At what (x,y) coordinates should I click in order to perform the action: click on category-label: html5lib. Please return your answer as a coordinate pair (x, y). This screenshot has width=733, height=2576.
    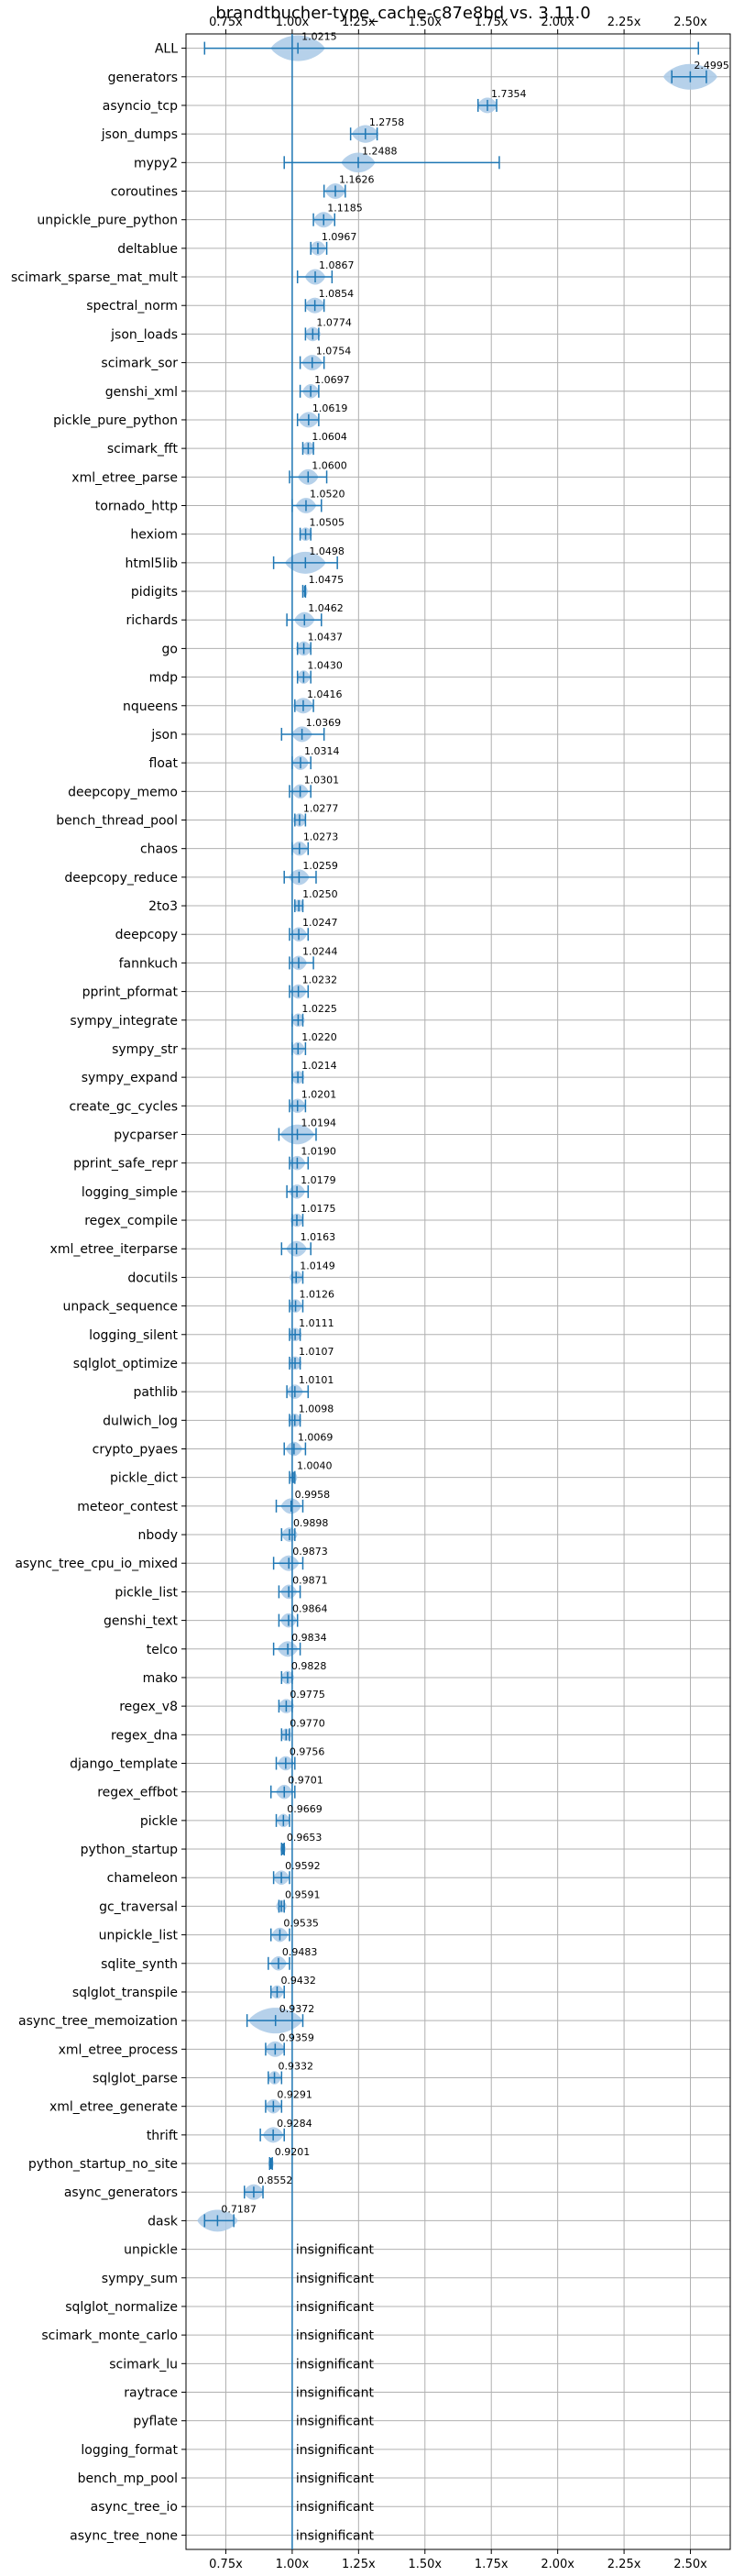
    Looking at the image, I should click on (152, 564).